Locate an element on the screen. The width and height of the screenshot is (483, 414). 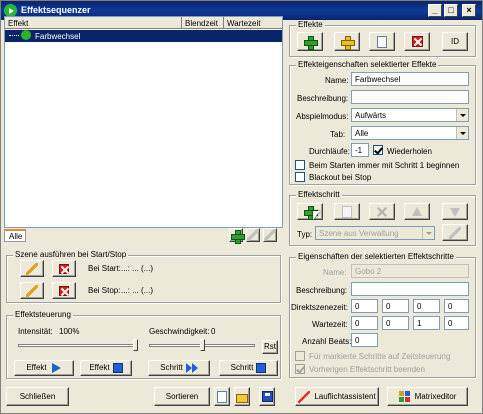
blackout-checkbox is located at coordinates (300, 177).